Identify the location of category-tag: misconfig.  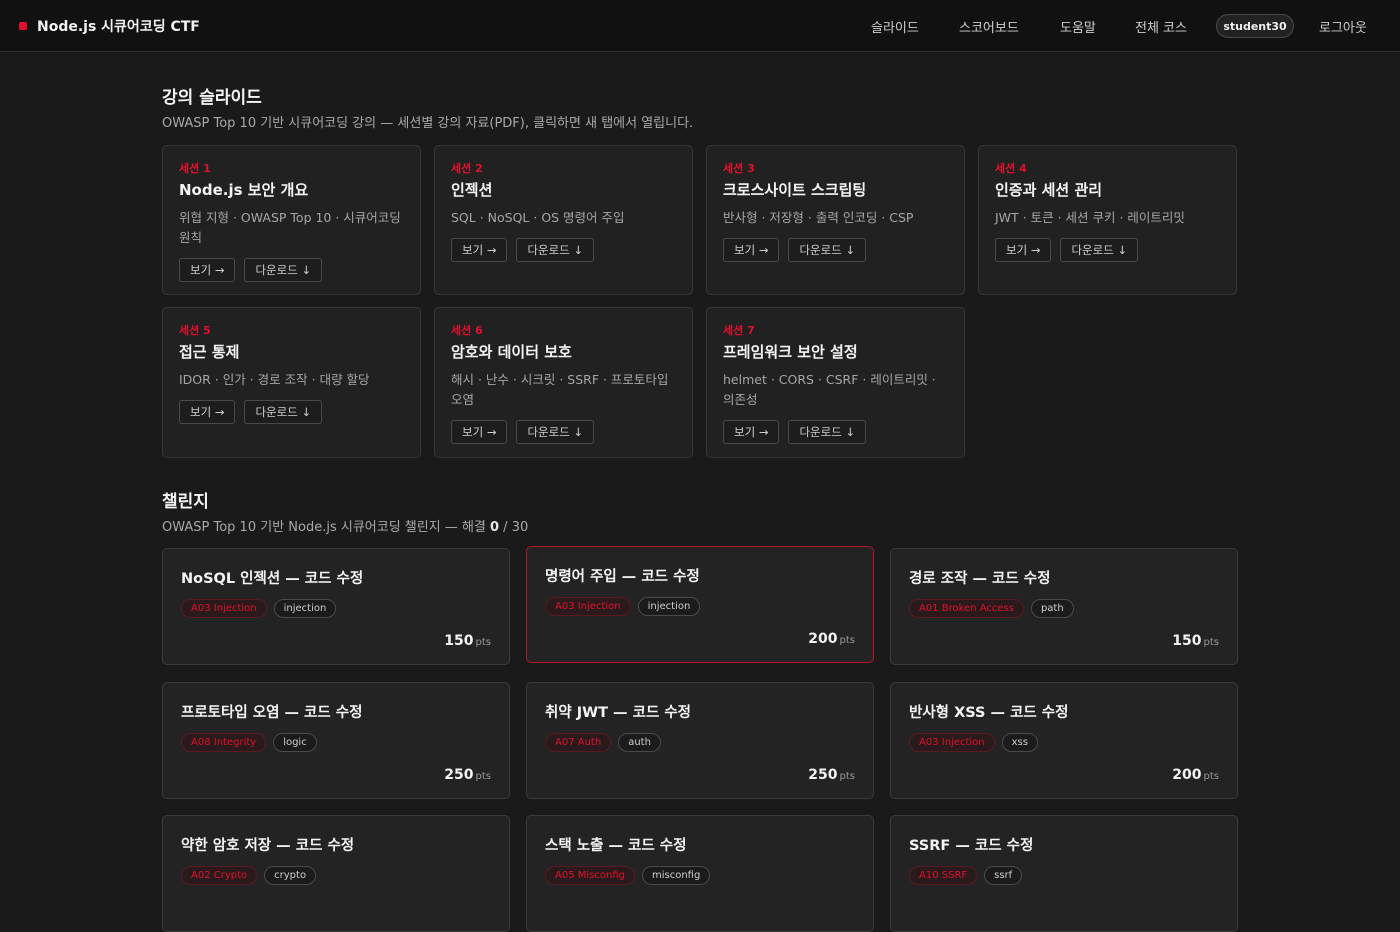
(676, 875).